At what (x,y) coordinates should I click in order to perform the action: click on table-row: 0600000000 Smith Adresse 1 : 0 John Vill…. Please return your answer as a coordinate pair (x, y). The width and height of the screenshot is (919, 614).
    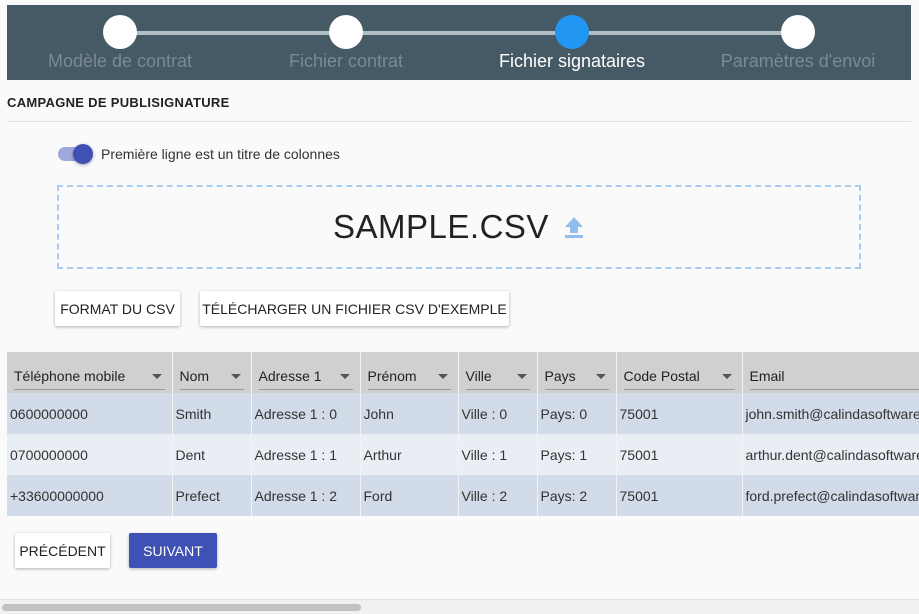
    Looking at the image, I should click on (463, 413).